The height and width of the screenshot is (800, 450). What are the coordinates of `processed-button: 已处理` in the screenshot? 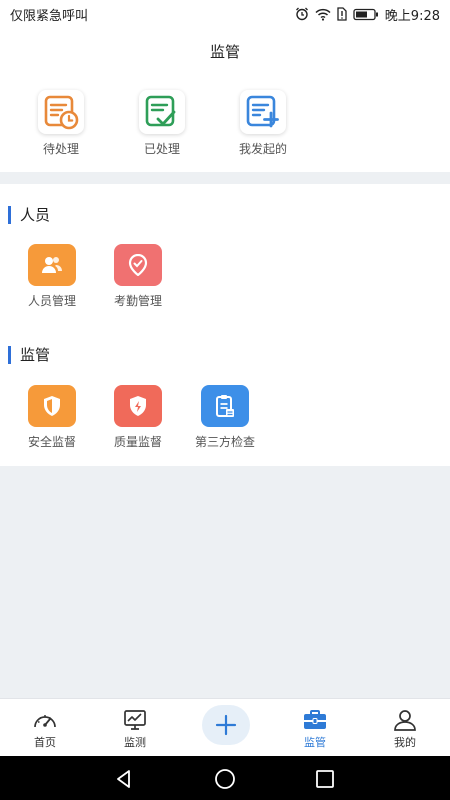 It's located at (162, 123).